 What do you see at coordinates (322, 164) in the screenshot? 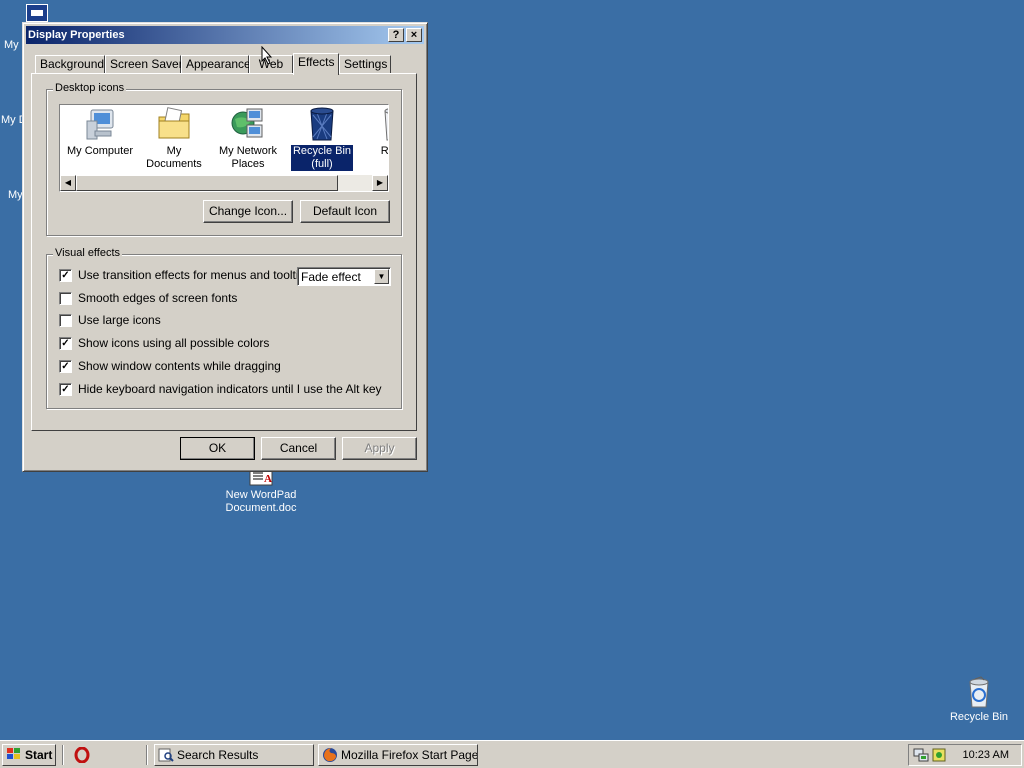
I see `recycle-bin-full-label-line2: (full)` at bounding box center [322, 164].